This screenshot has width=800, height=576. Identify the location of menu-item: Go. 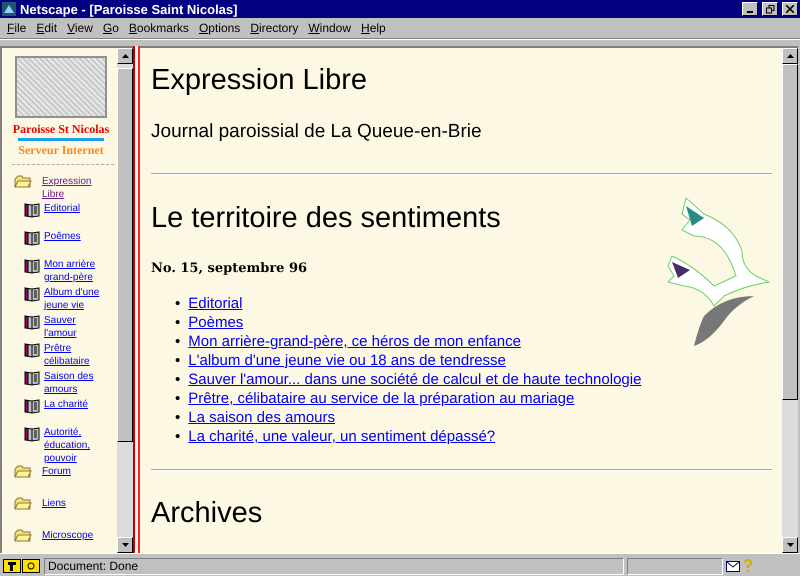
(111, 28).